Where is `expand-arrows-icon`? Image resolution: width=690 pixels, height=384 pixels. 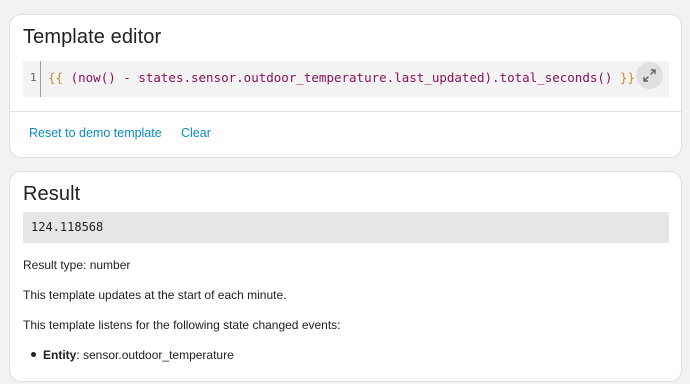 expand-arrows-icon is located at coordinates (649, 75).